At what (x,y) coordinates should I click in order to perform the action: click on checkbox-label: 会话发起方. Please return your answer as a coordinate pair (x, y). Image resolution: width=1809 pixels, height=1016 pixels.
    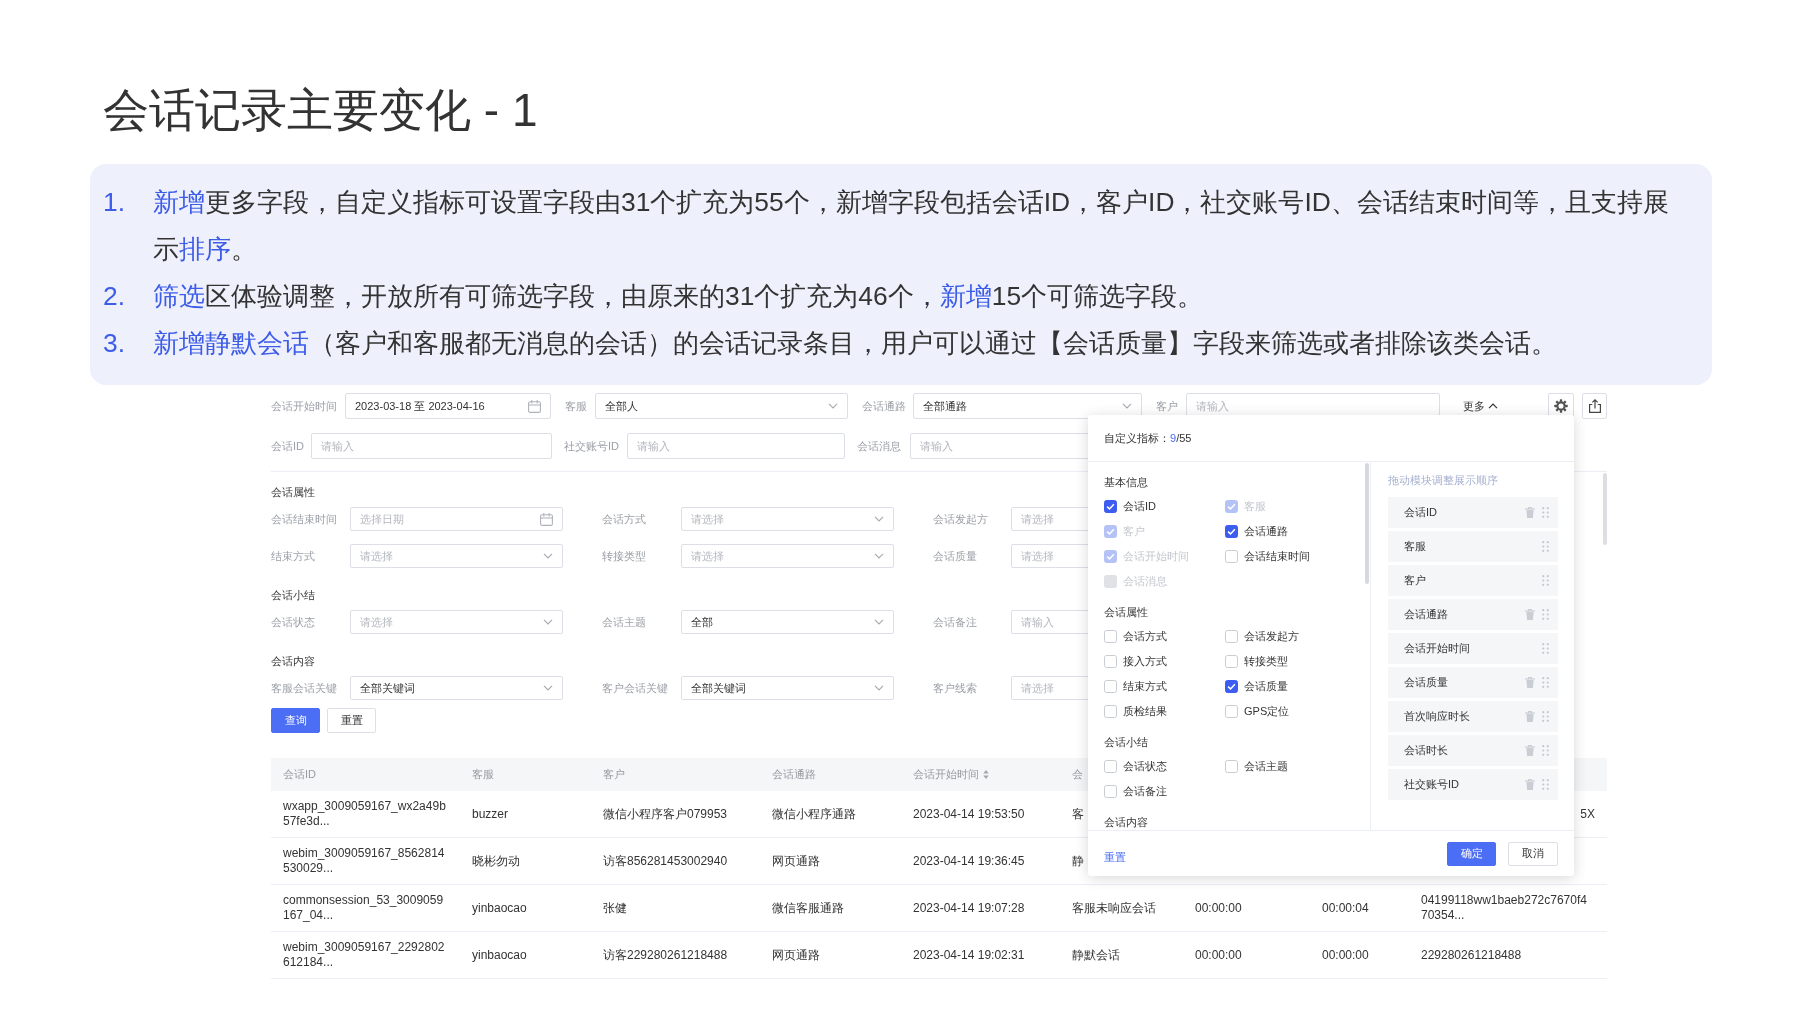
    Looking at the image, I should click on (1271, 636).